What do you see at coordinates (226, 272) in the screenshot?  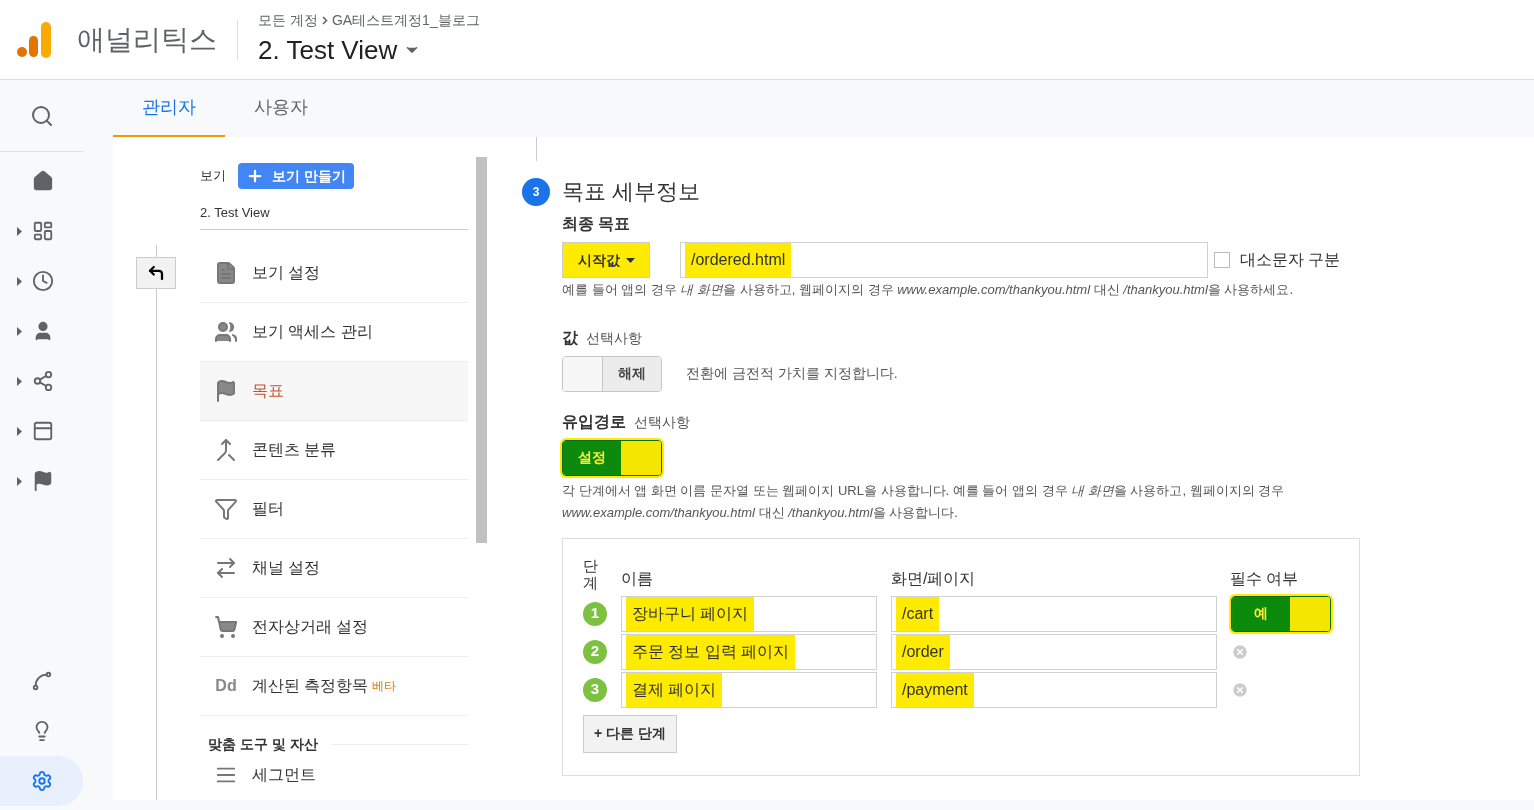 I see `document-icon` at bounding box center [226, 272].